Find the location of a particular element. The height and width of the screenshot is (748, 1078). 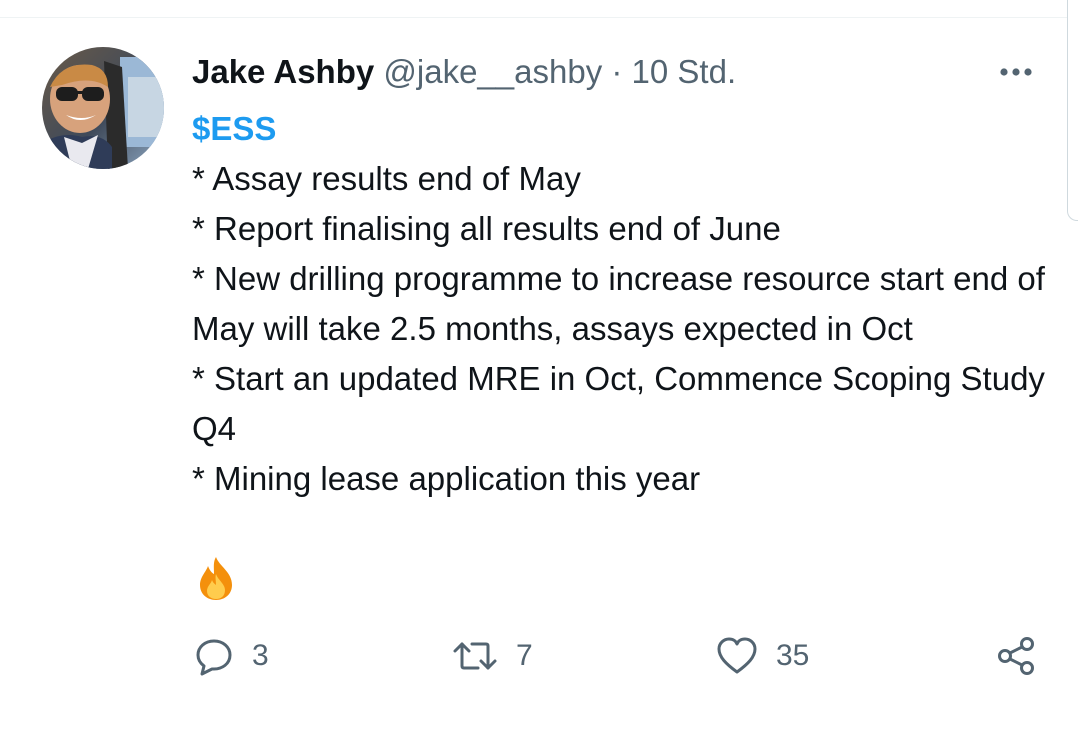

more-button is located at coordinates (1016, 72).